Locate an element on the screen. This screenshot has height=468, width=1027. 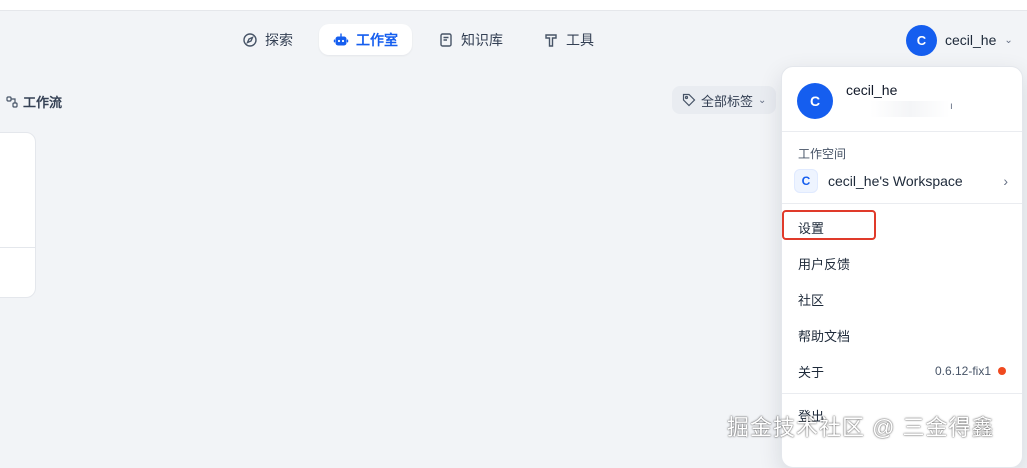
workspace-switcher: C cecil_he's Workspace › is located at coordinates (901, 181).